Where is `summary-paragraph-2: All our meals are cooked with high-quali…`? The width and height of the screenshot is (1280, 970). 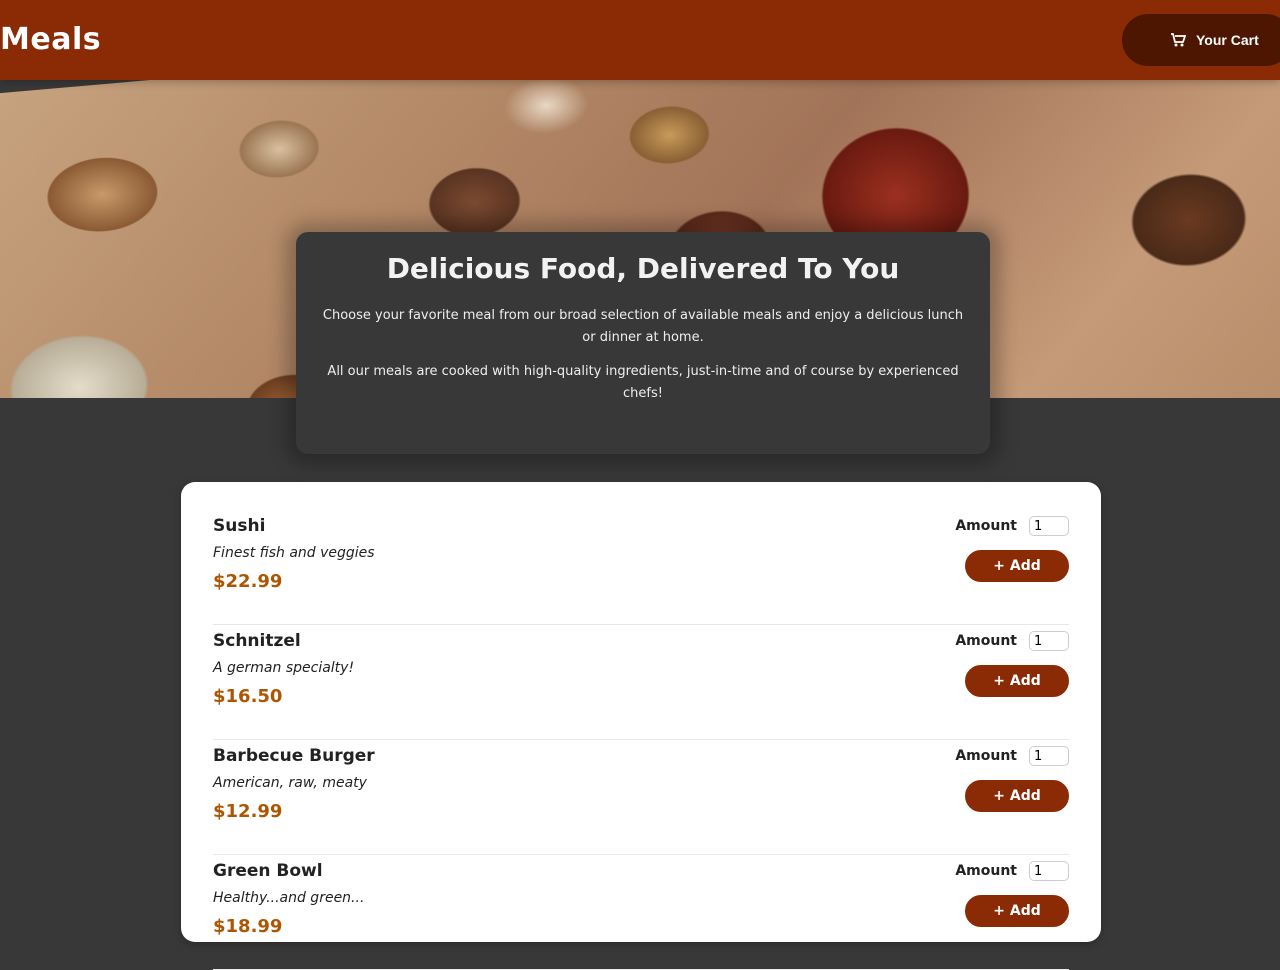
summary-paragraph-2: All our meals are cooked with high-quali… is located at coordinates (643, 382).